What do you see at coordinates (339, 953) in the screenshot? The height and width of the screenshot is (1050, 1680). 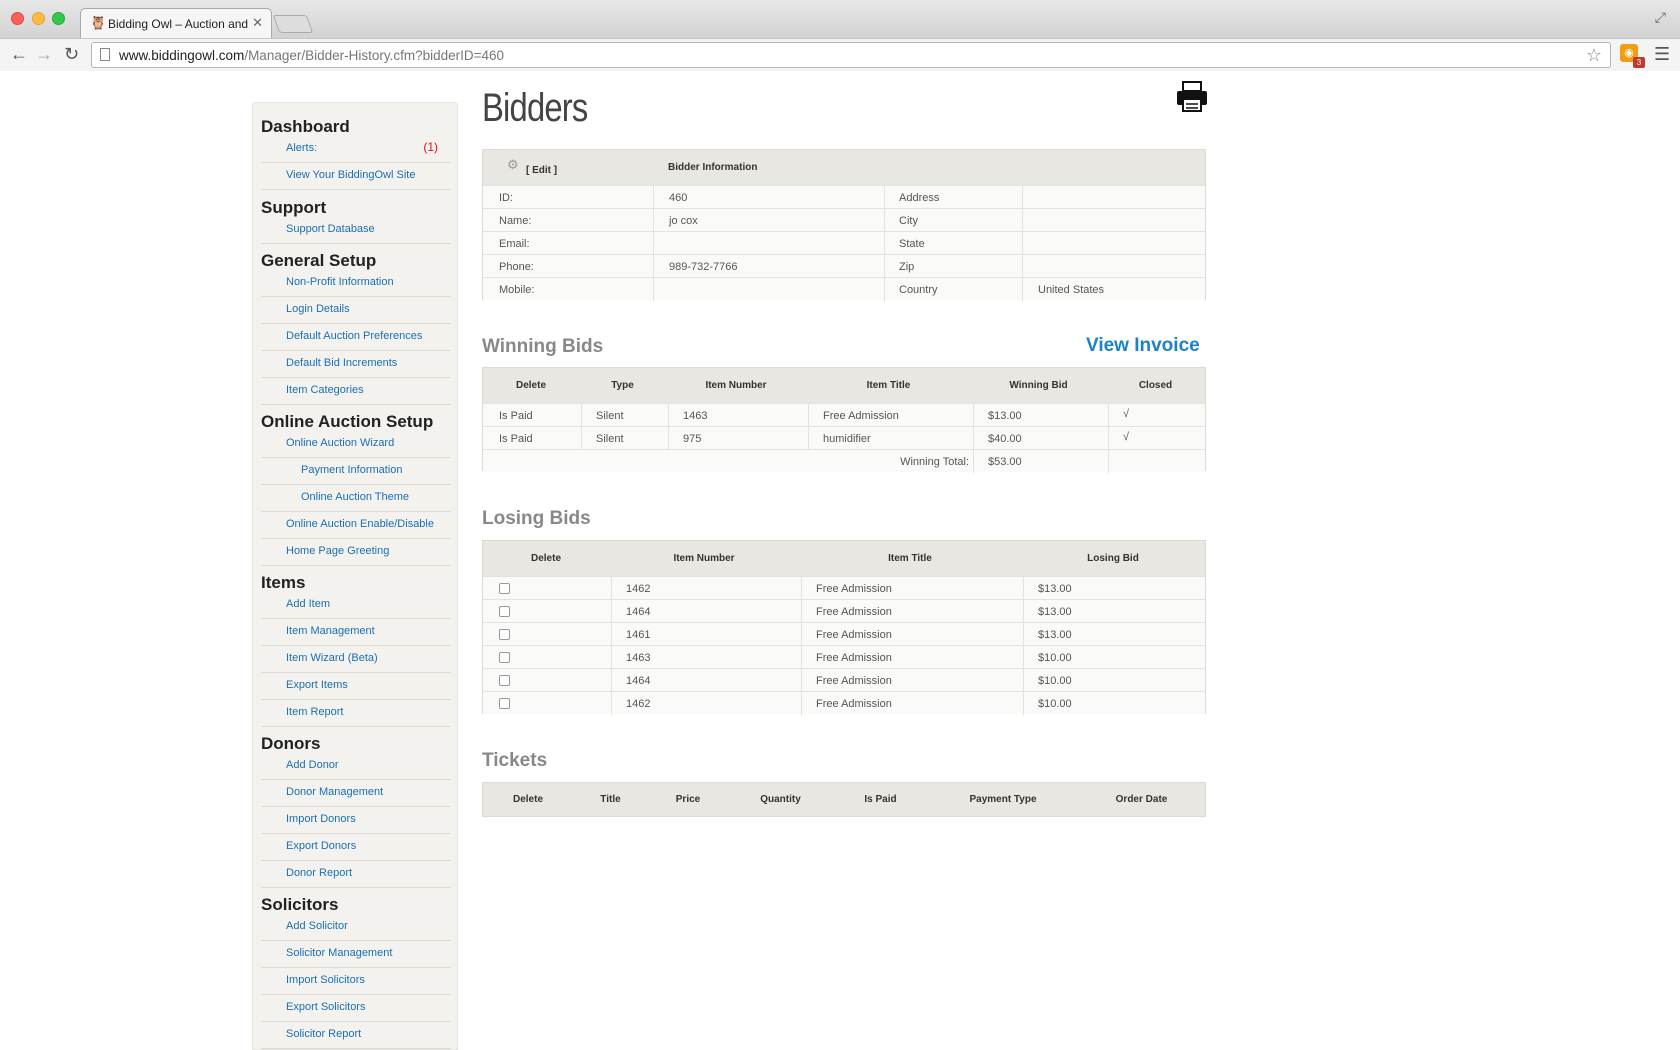 I see `sidebar-link-solicitor-mgmt: Solicitor Management` at bounding box center [339, 953].